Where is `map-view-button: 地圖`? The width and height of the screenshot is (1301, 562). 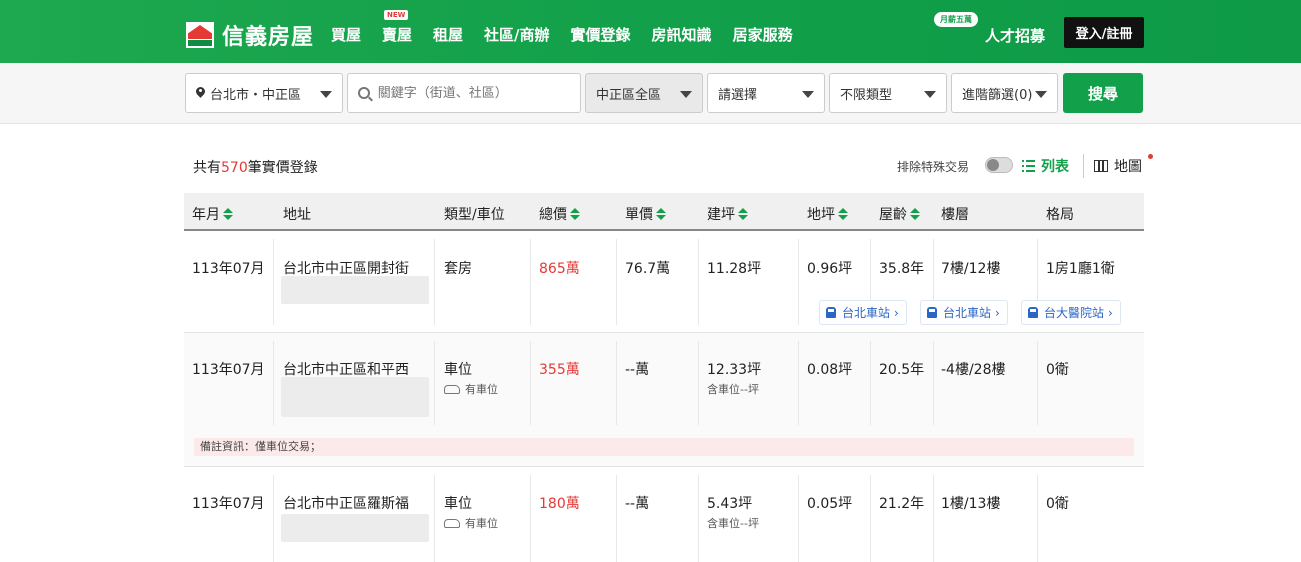
map-view-button: 地圖 is located at coordinates (1118, 166).